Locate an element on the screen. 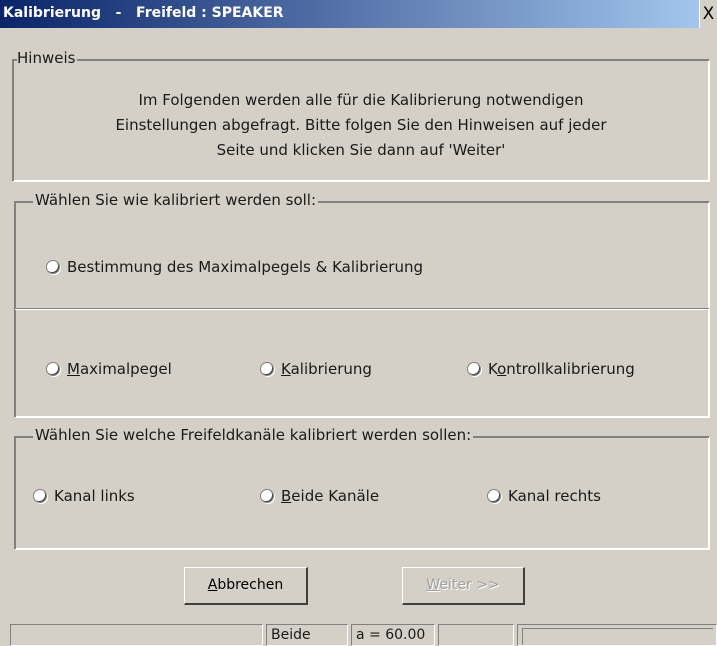  title-bar: Kalibrierung - Freifeld : SPEAKER X is located at coordinates (358, 14).